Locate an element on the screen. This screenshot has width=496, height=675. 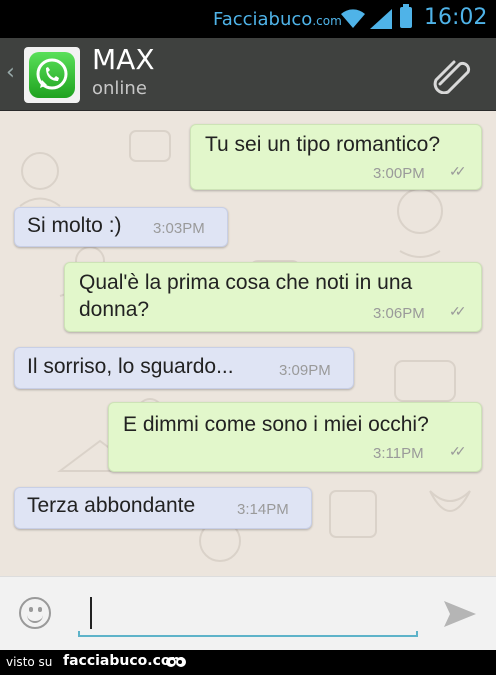
message-text-line-1: Qual'è la prima cosa che noti in una is located at coordinates (246, 282).